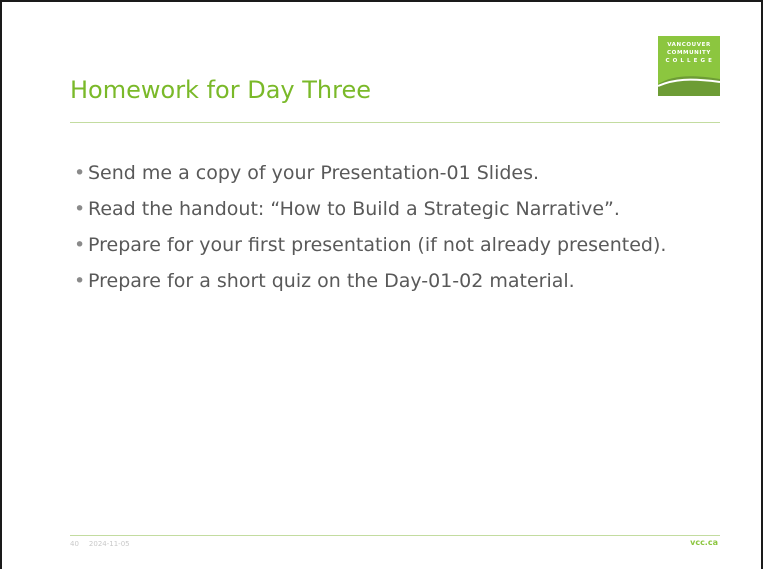  What do you see at coordinates (395, 122) in the screenshot?
I see `title-divider` at bounding box center [395, 122].